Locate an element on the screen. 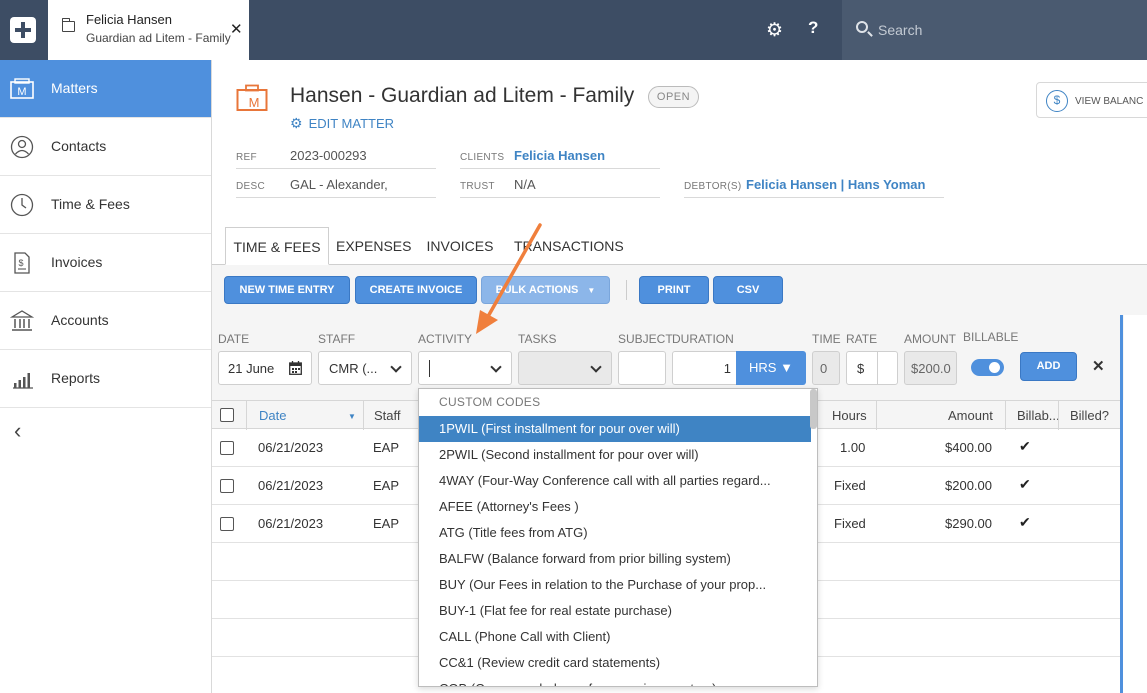  clients-field: CLIENTS Felicia Hansen is located at coordinates (560, 157).